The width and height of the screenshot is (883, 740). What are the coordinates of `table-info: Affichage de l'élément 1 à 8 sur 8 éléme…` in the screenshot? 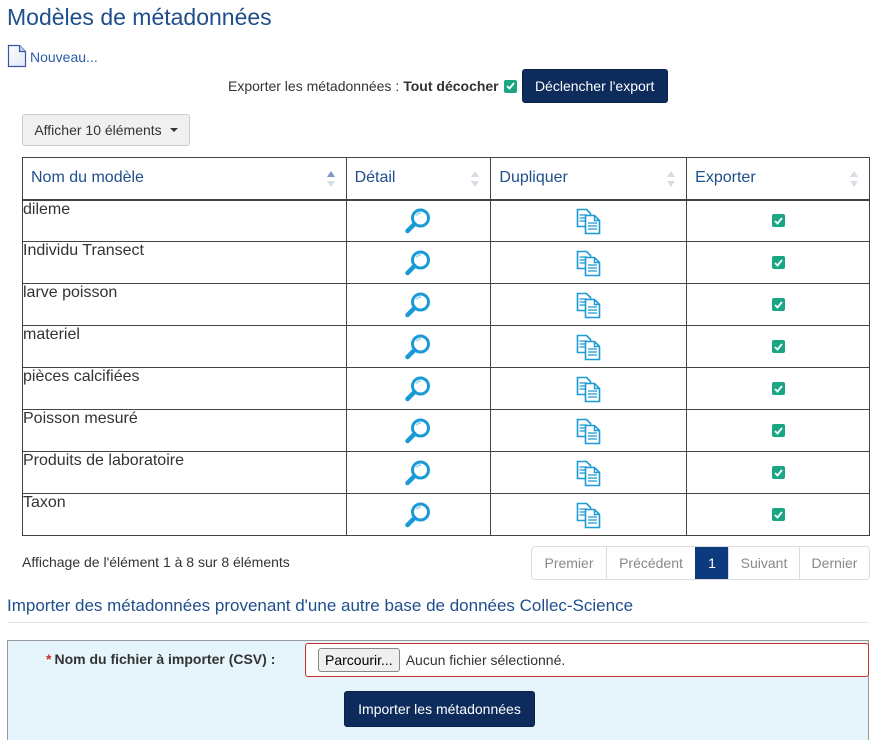 It's located at (156, 562).